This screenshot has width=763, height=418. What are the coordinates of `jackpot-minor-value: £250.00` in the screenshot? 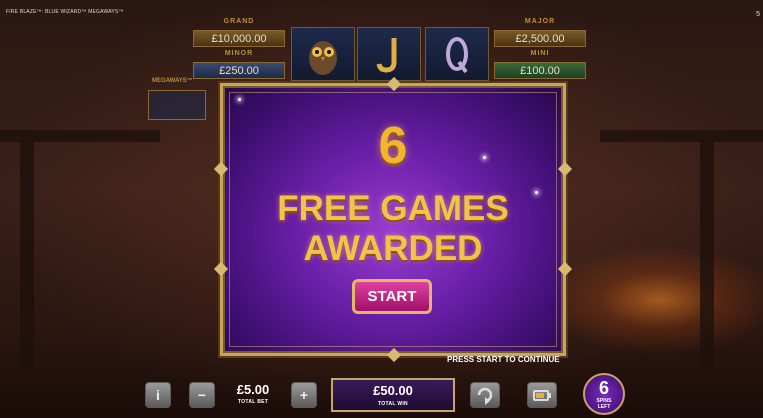 It's located at (239, 70).